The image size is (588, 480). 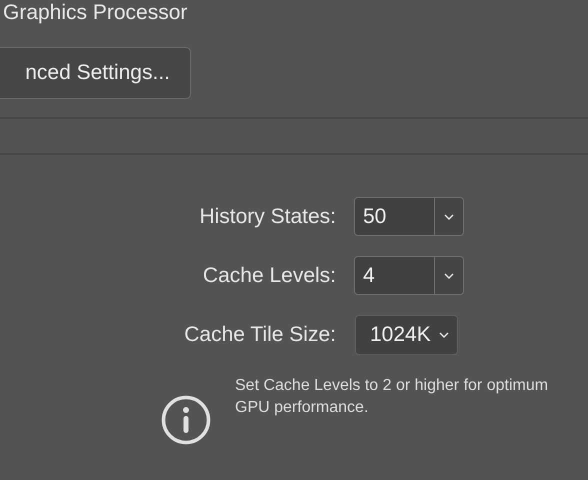 What do you see at coordinates (269, 276) in the screenshot?
I see `field-label: Cache Levels:` at bounding box center [269, 276].